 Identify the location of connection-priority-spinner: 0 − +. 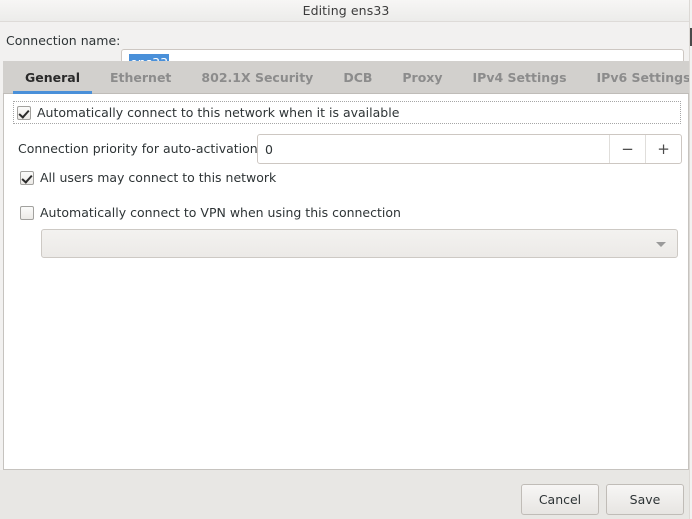
(469, 149).